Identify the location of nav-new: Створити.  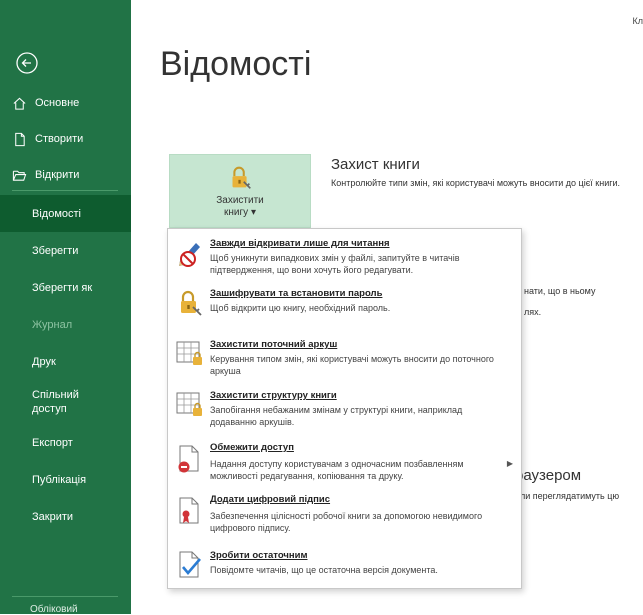
(65, 139).